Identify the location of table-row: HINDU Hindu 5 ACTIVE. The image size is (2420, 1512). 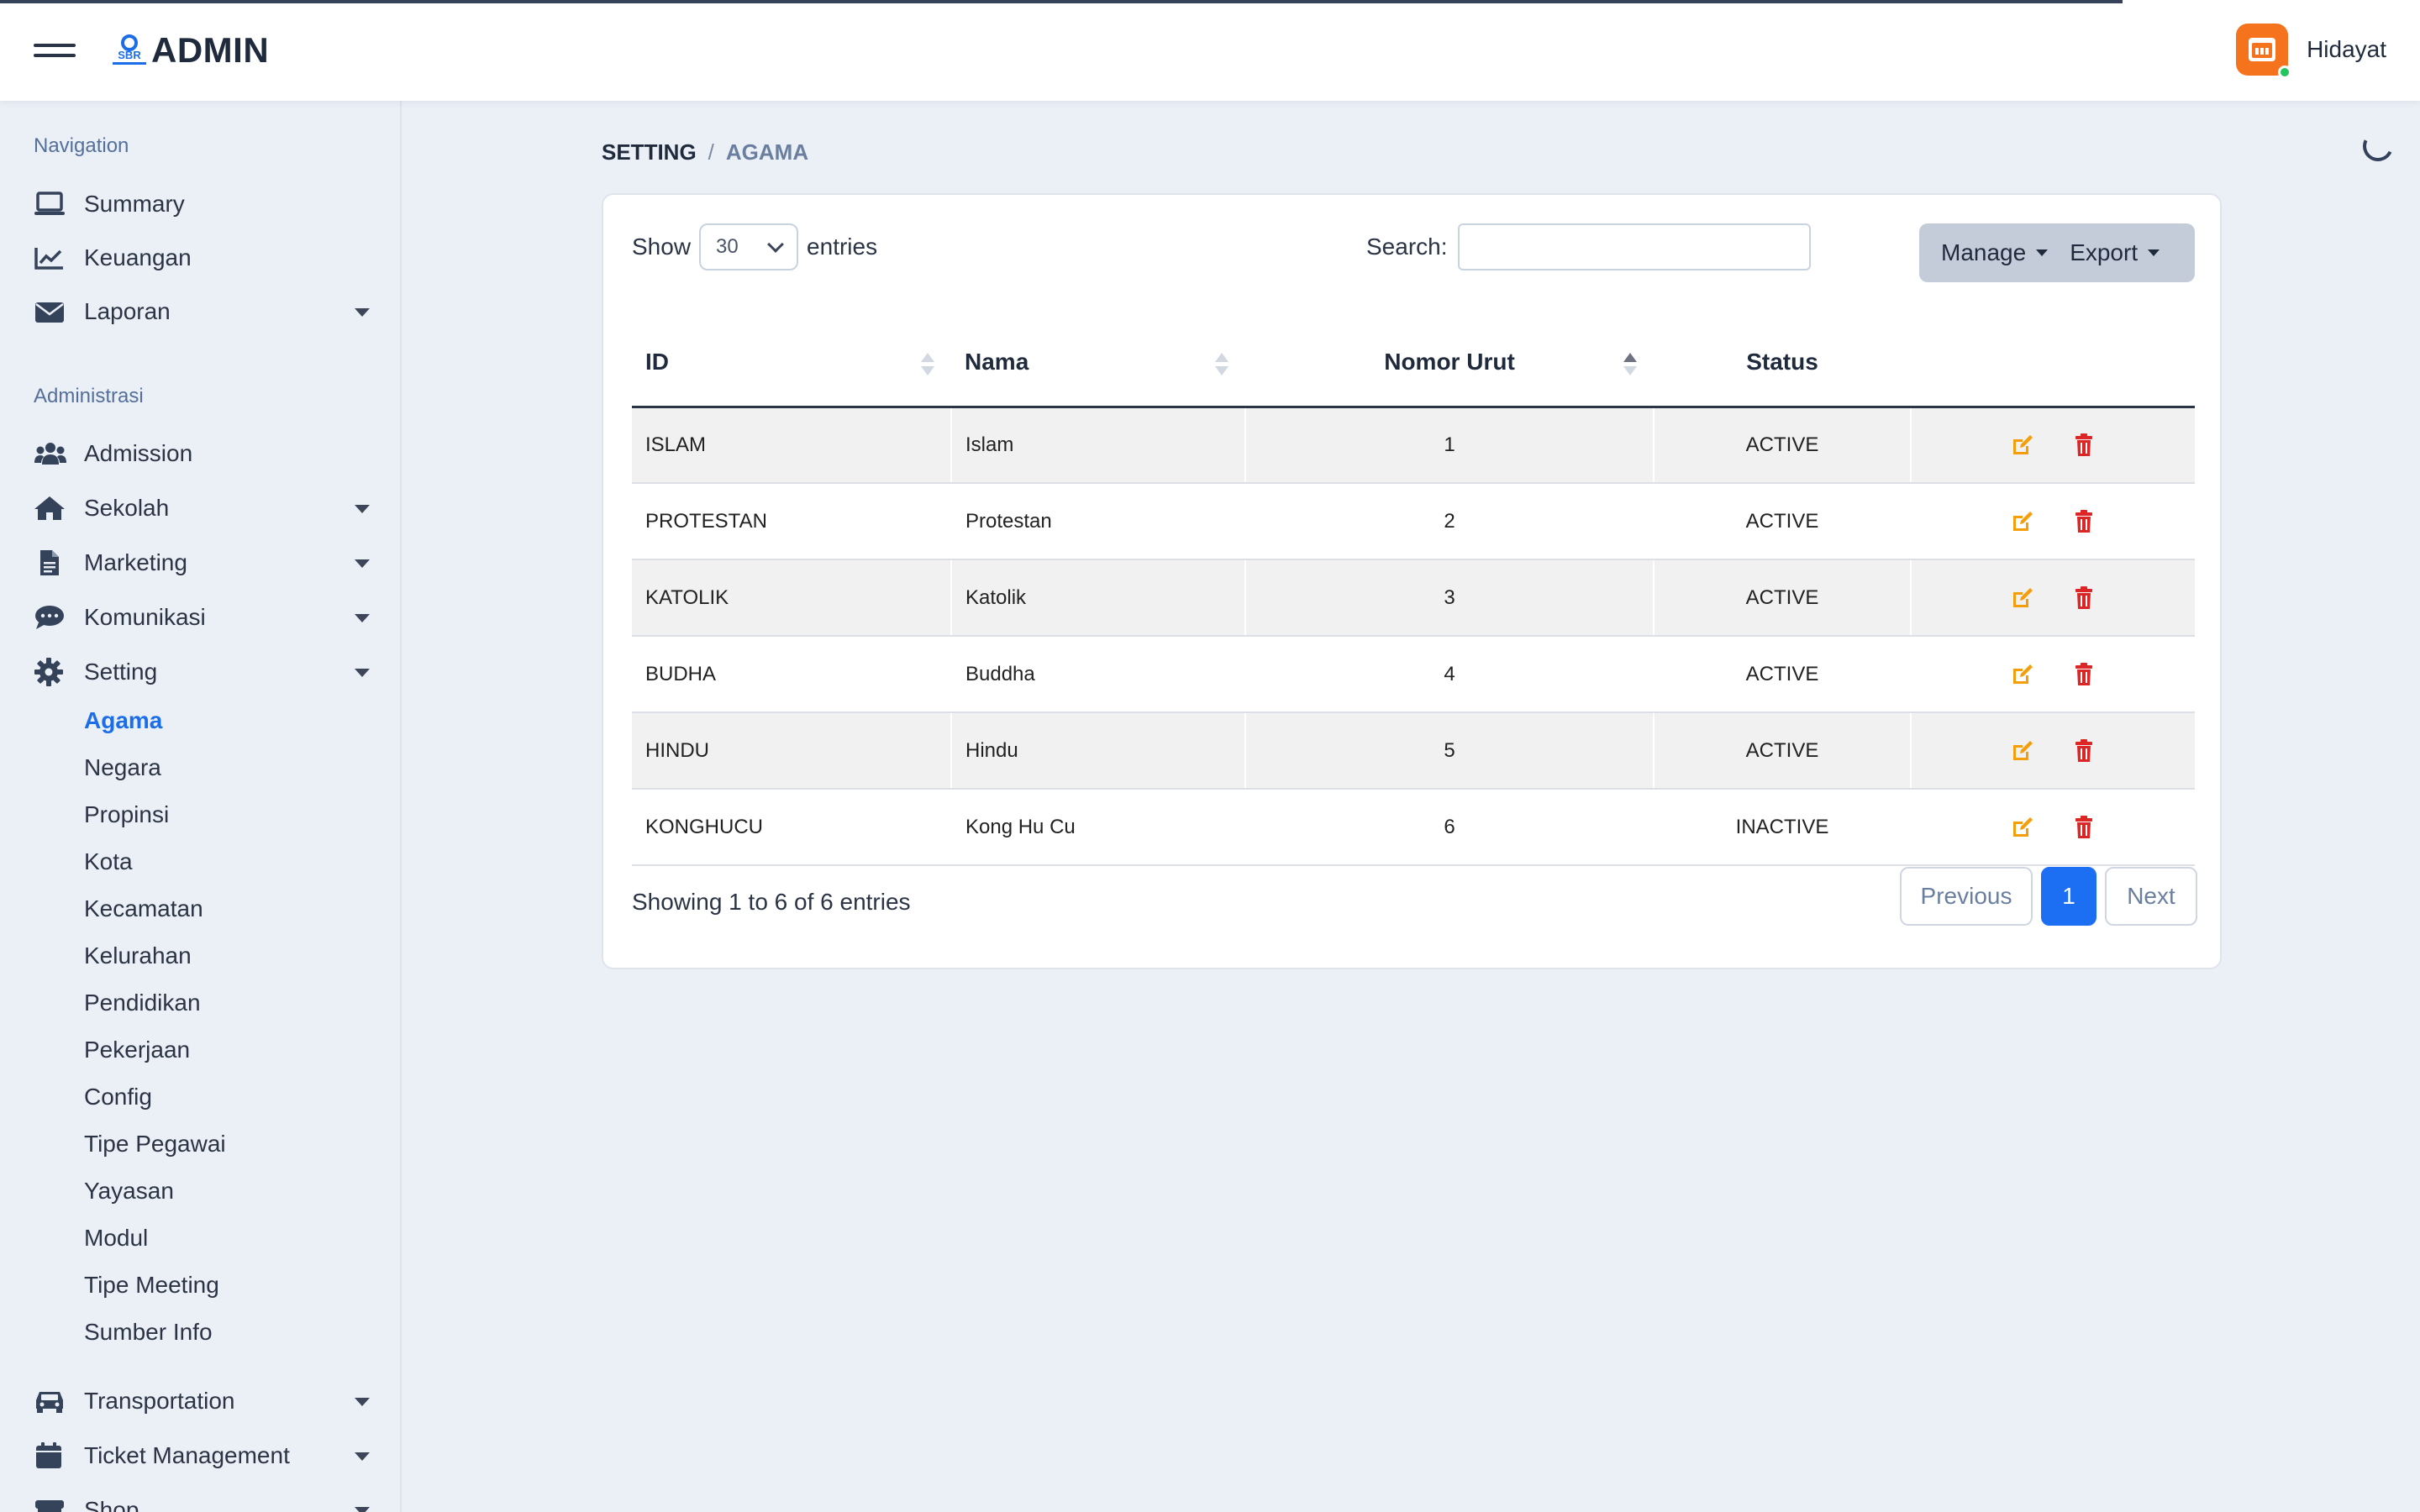
(1413, 751).